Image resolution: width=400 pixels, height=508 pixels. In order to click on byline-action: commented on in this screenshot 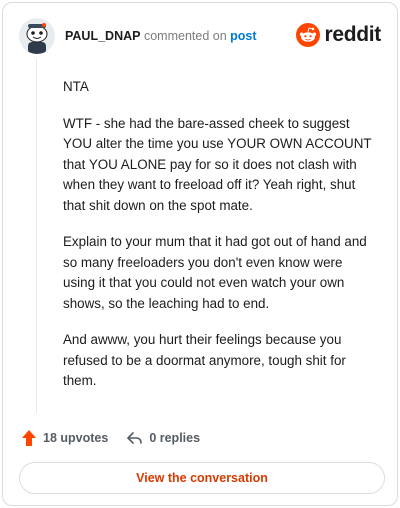, I will do `click(185, 36)`.